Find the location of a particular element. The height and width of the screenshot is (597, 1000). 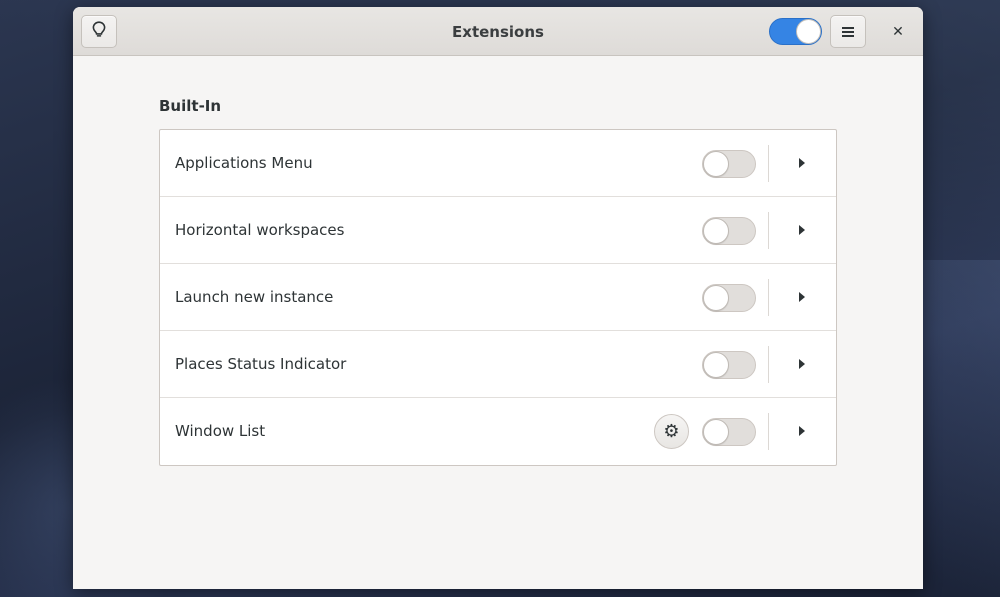

gear-icon: ⚙ is located at coordinates (671, 431).